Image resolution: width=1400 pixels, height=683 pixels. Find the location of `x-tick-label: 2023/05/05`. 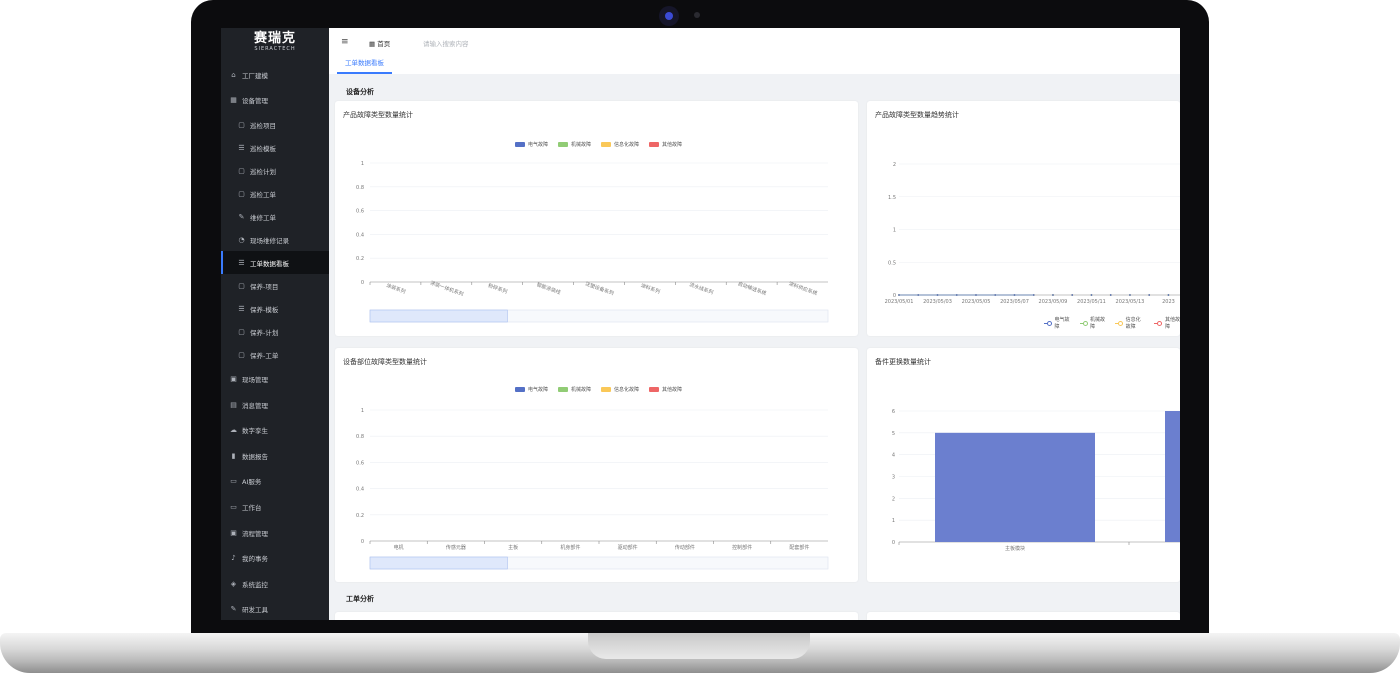

x-tick-label: 2023/05/05 is located at coordinates (976, 302).